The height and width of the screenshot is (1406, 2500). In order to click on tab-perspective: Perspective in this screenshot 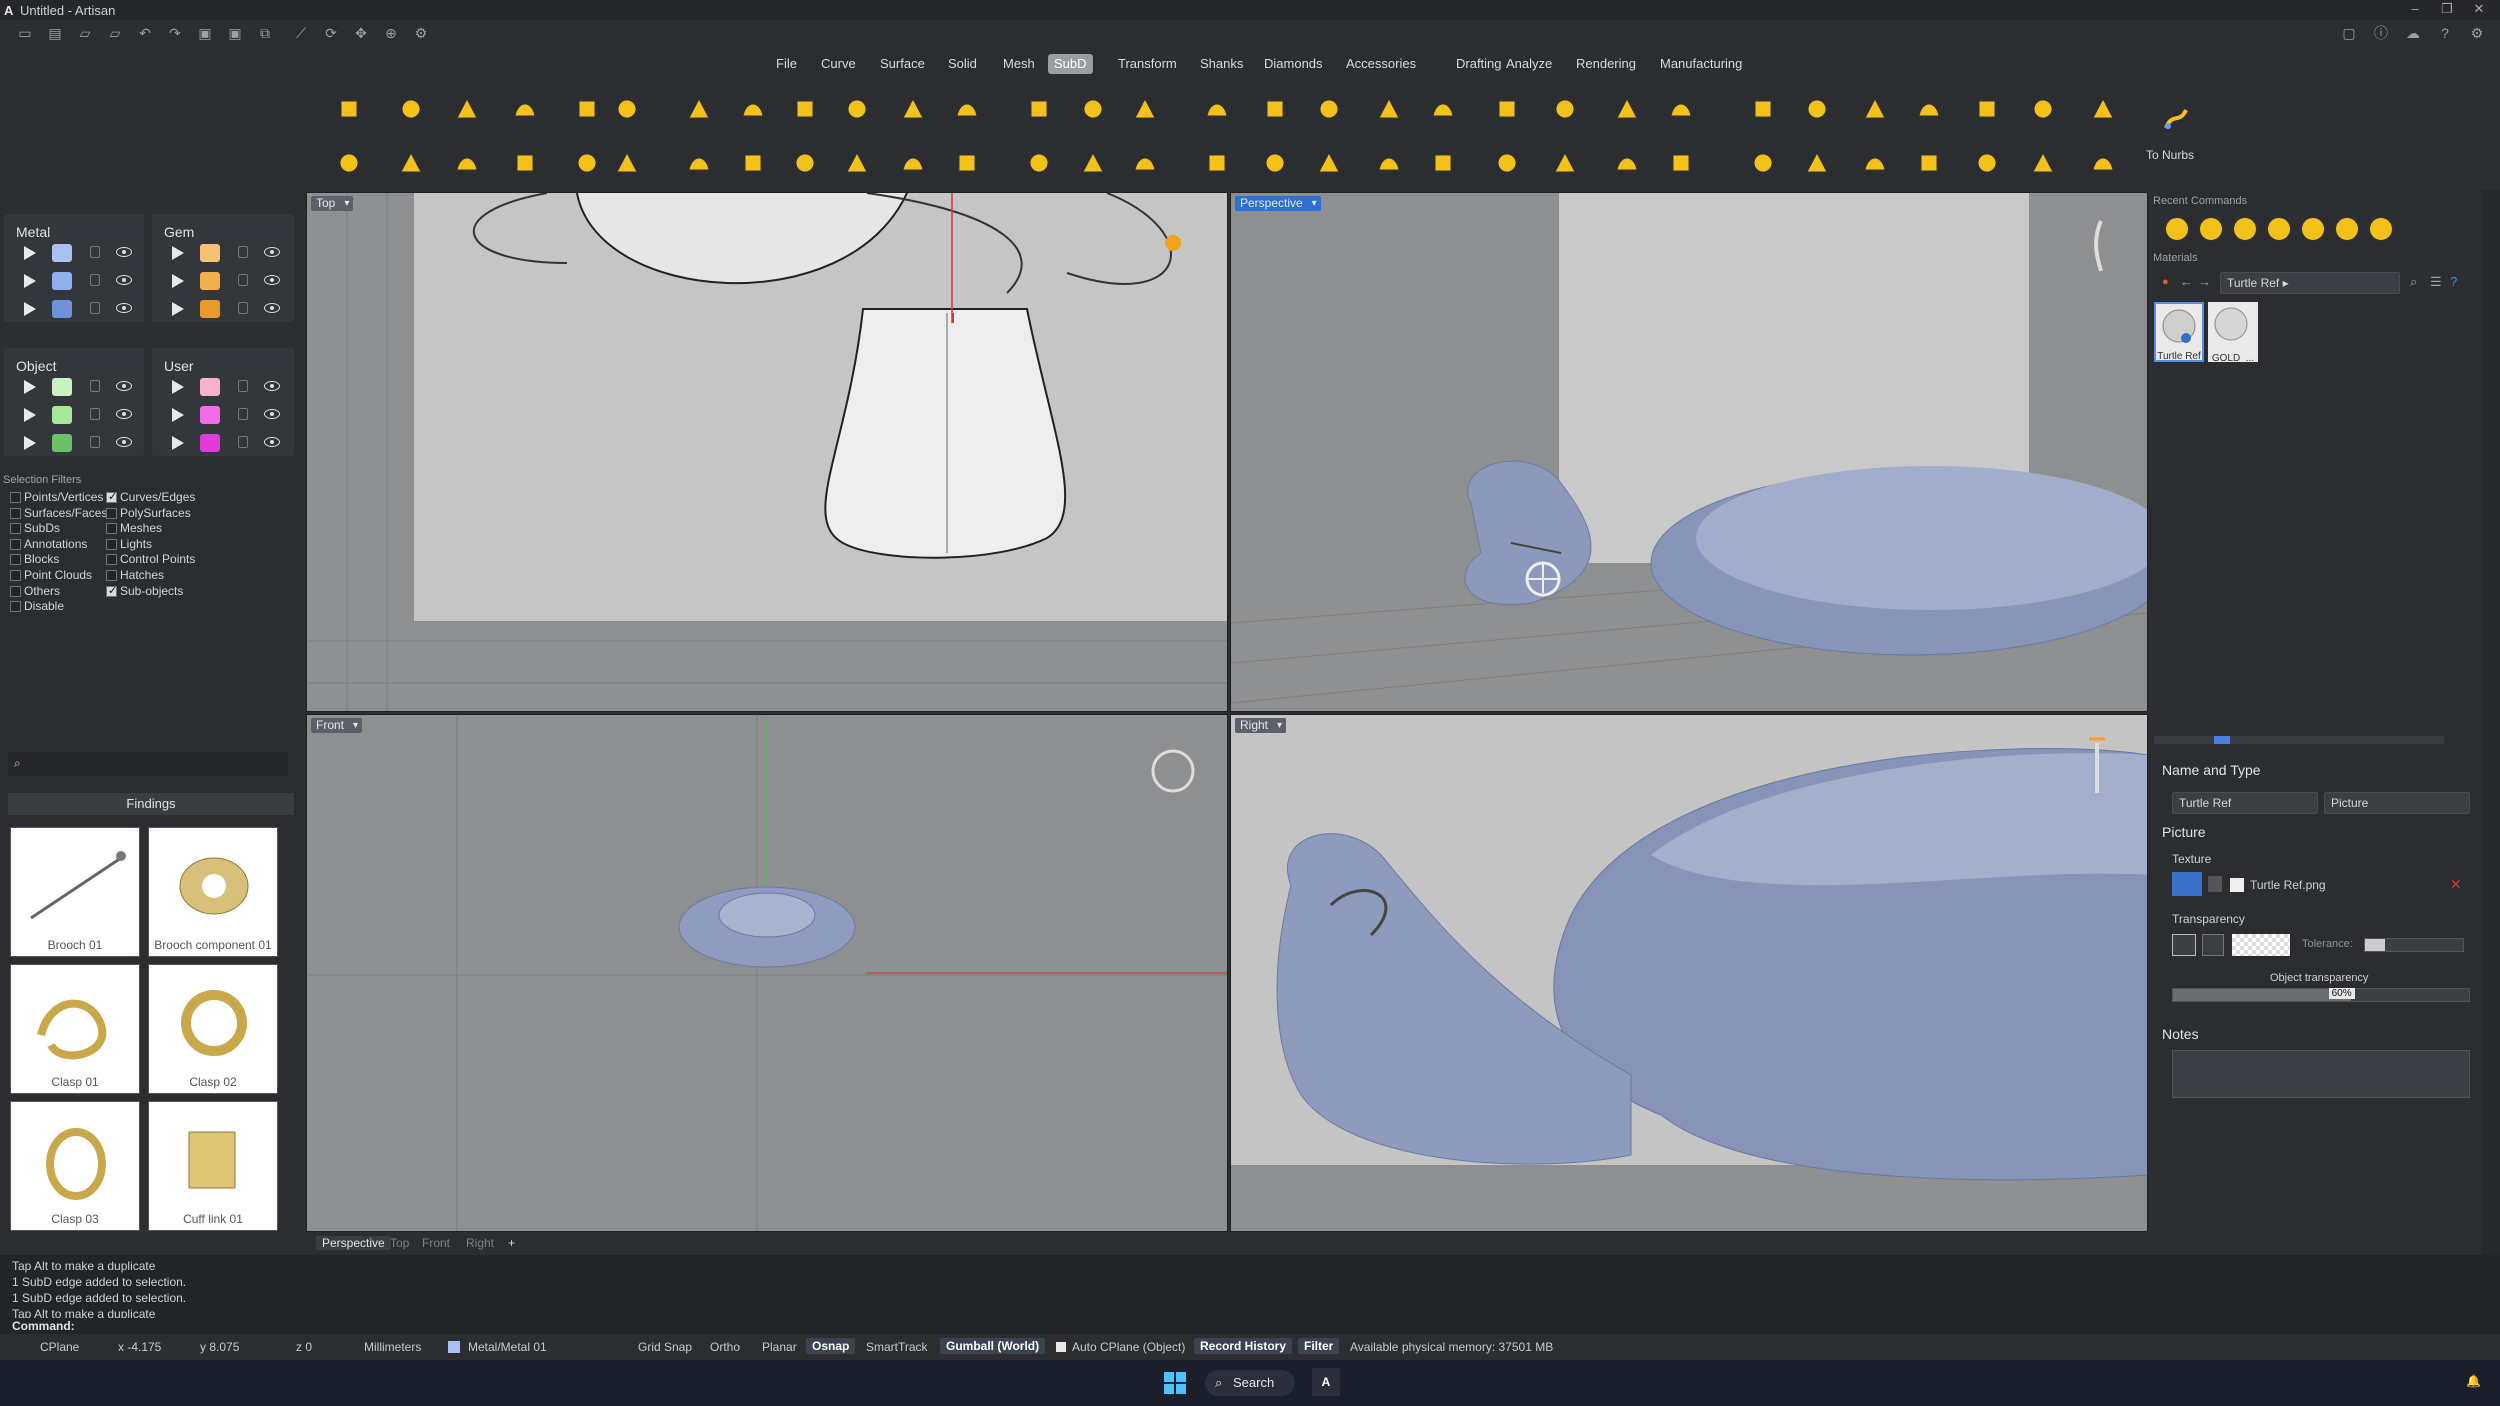, I will do `click(353, 1243)`.